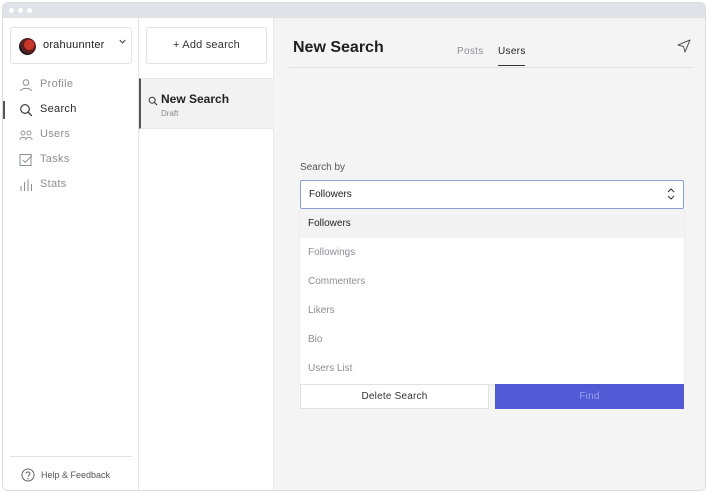 The height and width of the screenshot is (493, 708). Describe the element at coordinates (492, 339) in the screenshot. I see `dropdown-option: Bio` at that location.